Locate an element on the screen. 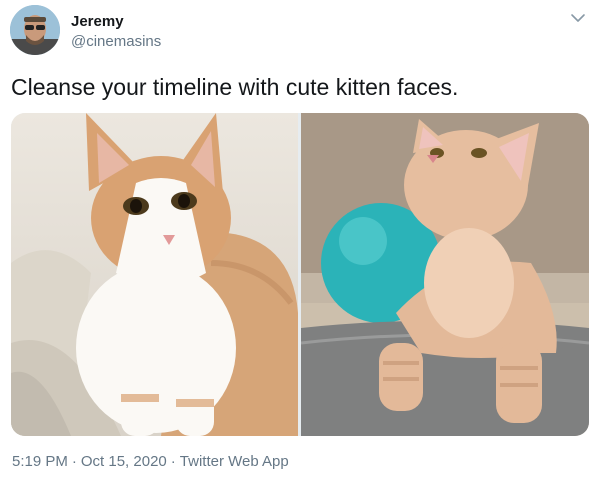  author-avatar is located at coordinates (35, 30).